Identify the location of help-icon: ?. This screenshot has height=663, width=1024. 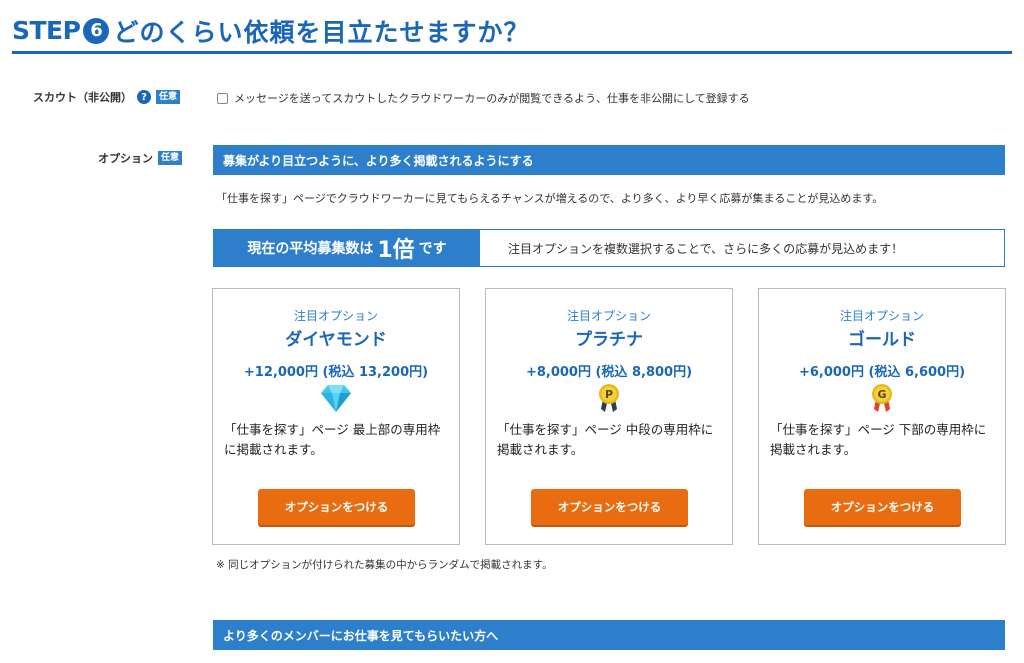
(144, 97).